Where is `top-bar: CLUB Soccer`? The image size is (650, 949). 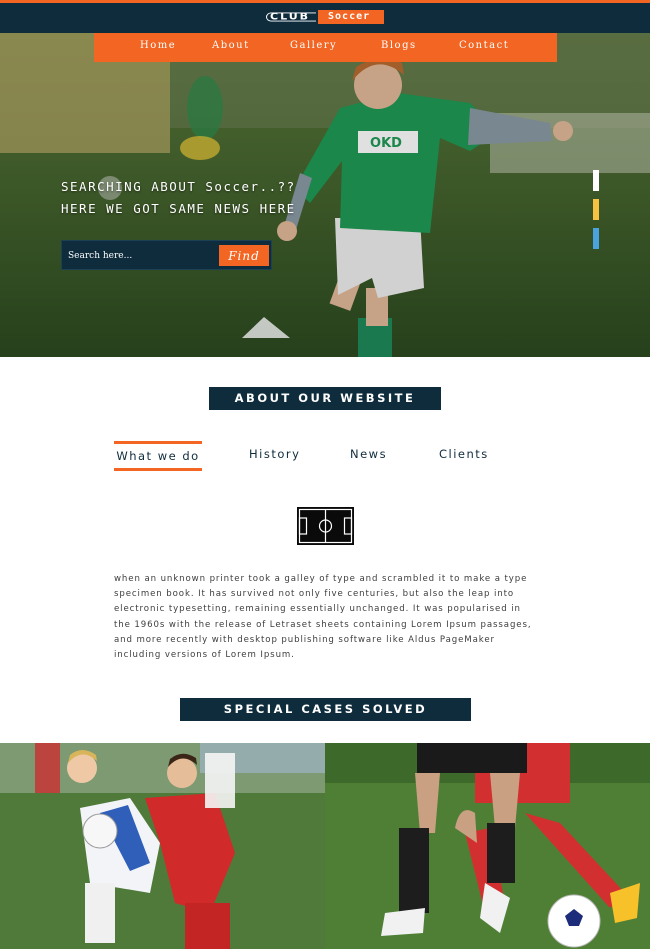 top-bar: CLUB Soccer is located at coordinates (325, 16).